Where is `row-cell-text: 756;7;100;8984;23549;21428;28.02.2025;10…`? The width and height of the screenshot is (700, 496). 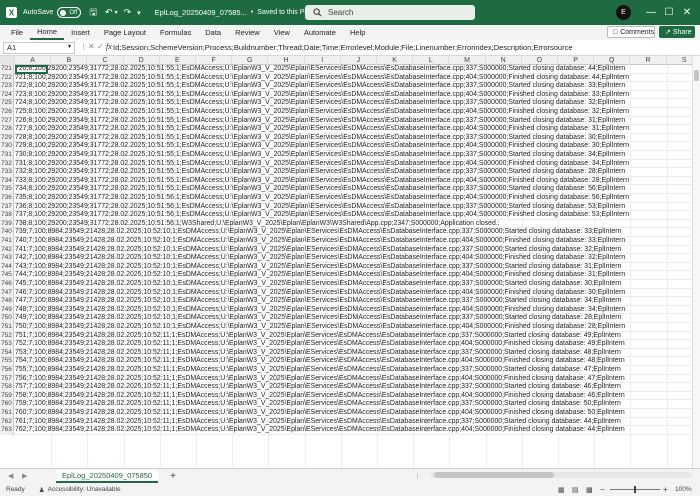 row-cell-text: 756;7;100;8984;23549;21428;28.02.2025;10… is located at coordinates (320, 379).